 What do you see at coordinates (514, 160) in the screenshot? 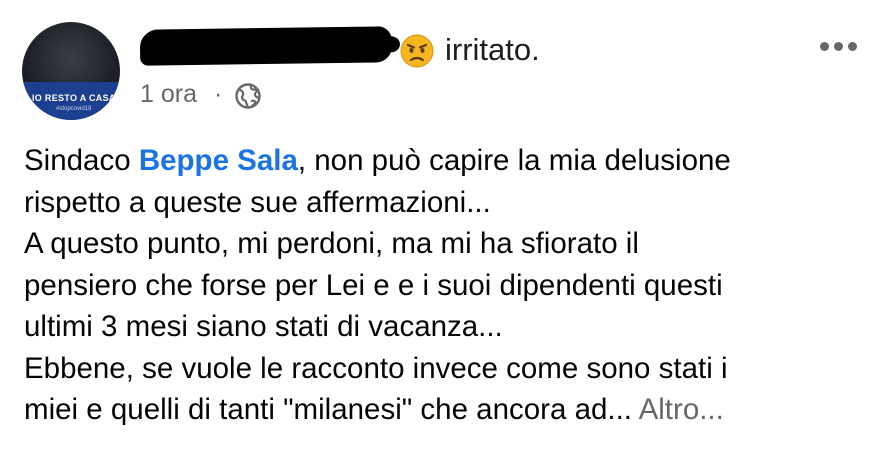
I see `post-text-segment: , non può capire la mia delusione` at bounding box center [514, 160].